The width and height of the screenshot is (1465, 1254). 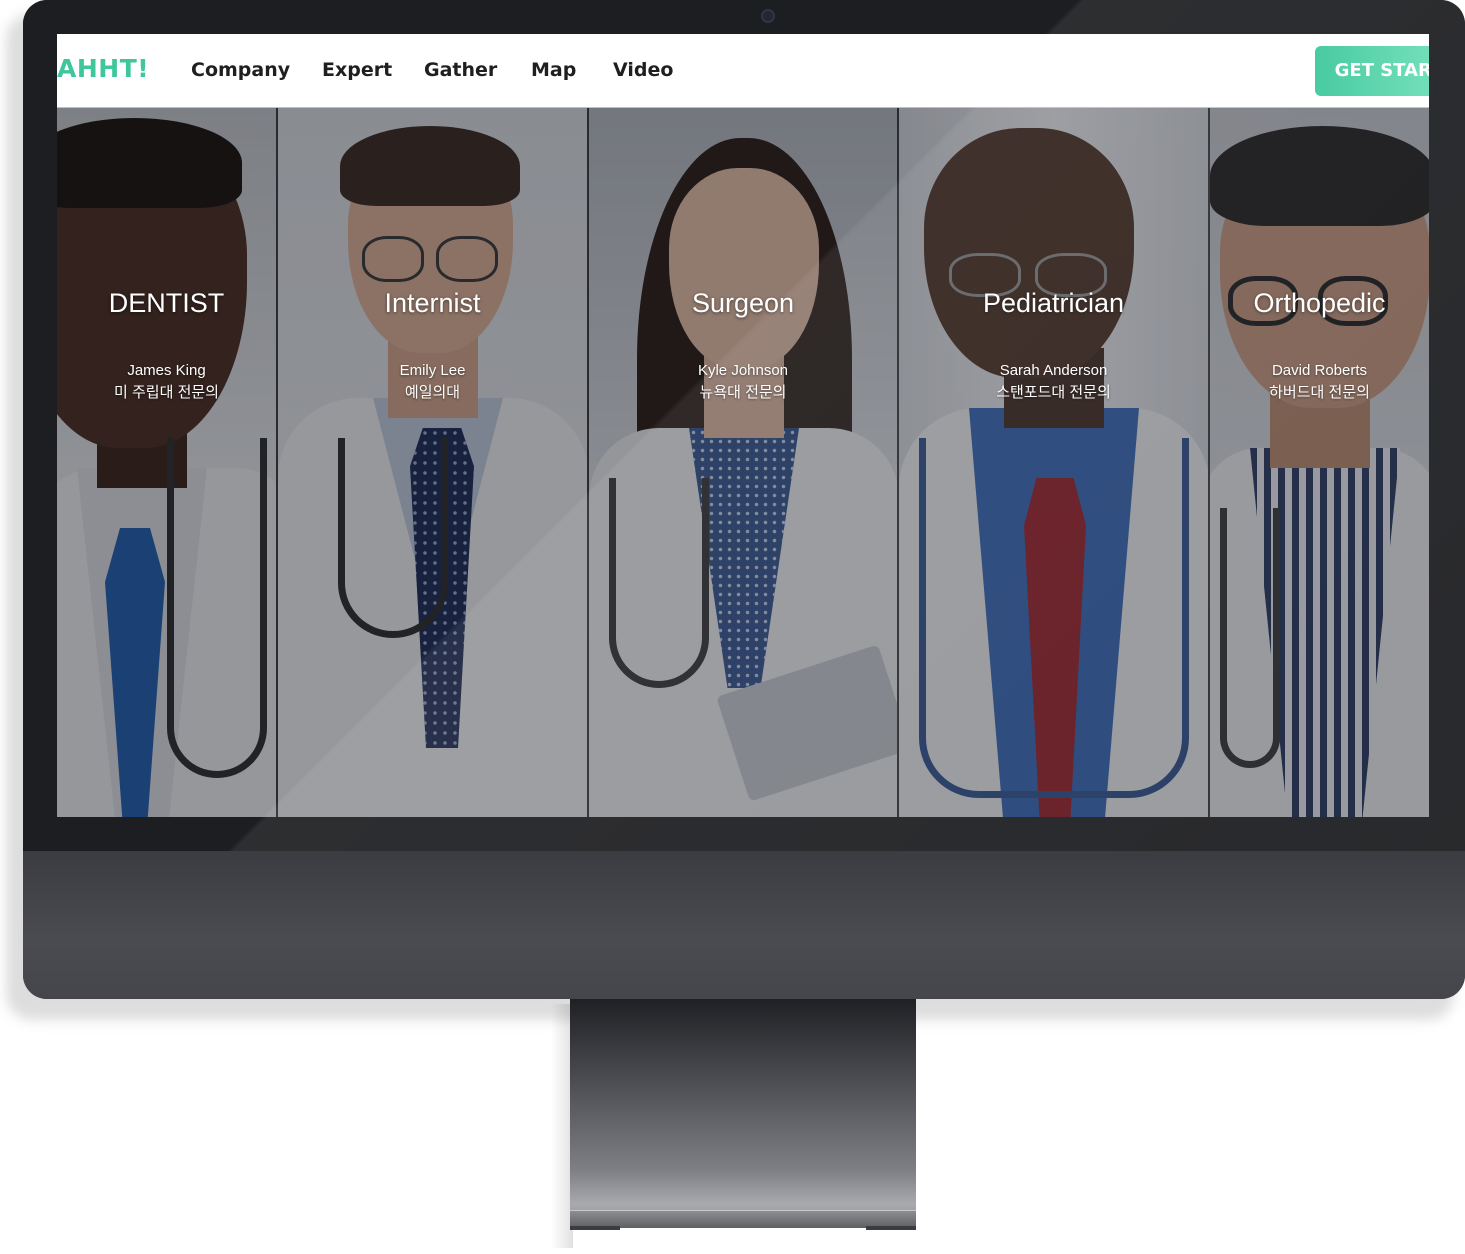 What do you see at coordinates (1319, 370) in the screenshot?
I see `expert-name: David Roberts` at bounding box center [1319, 370].